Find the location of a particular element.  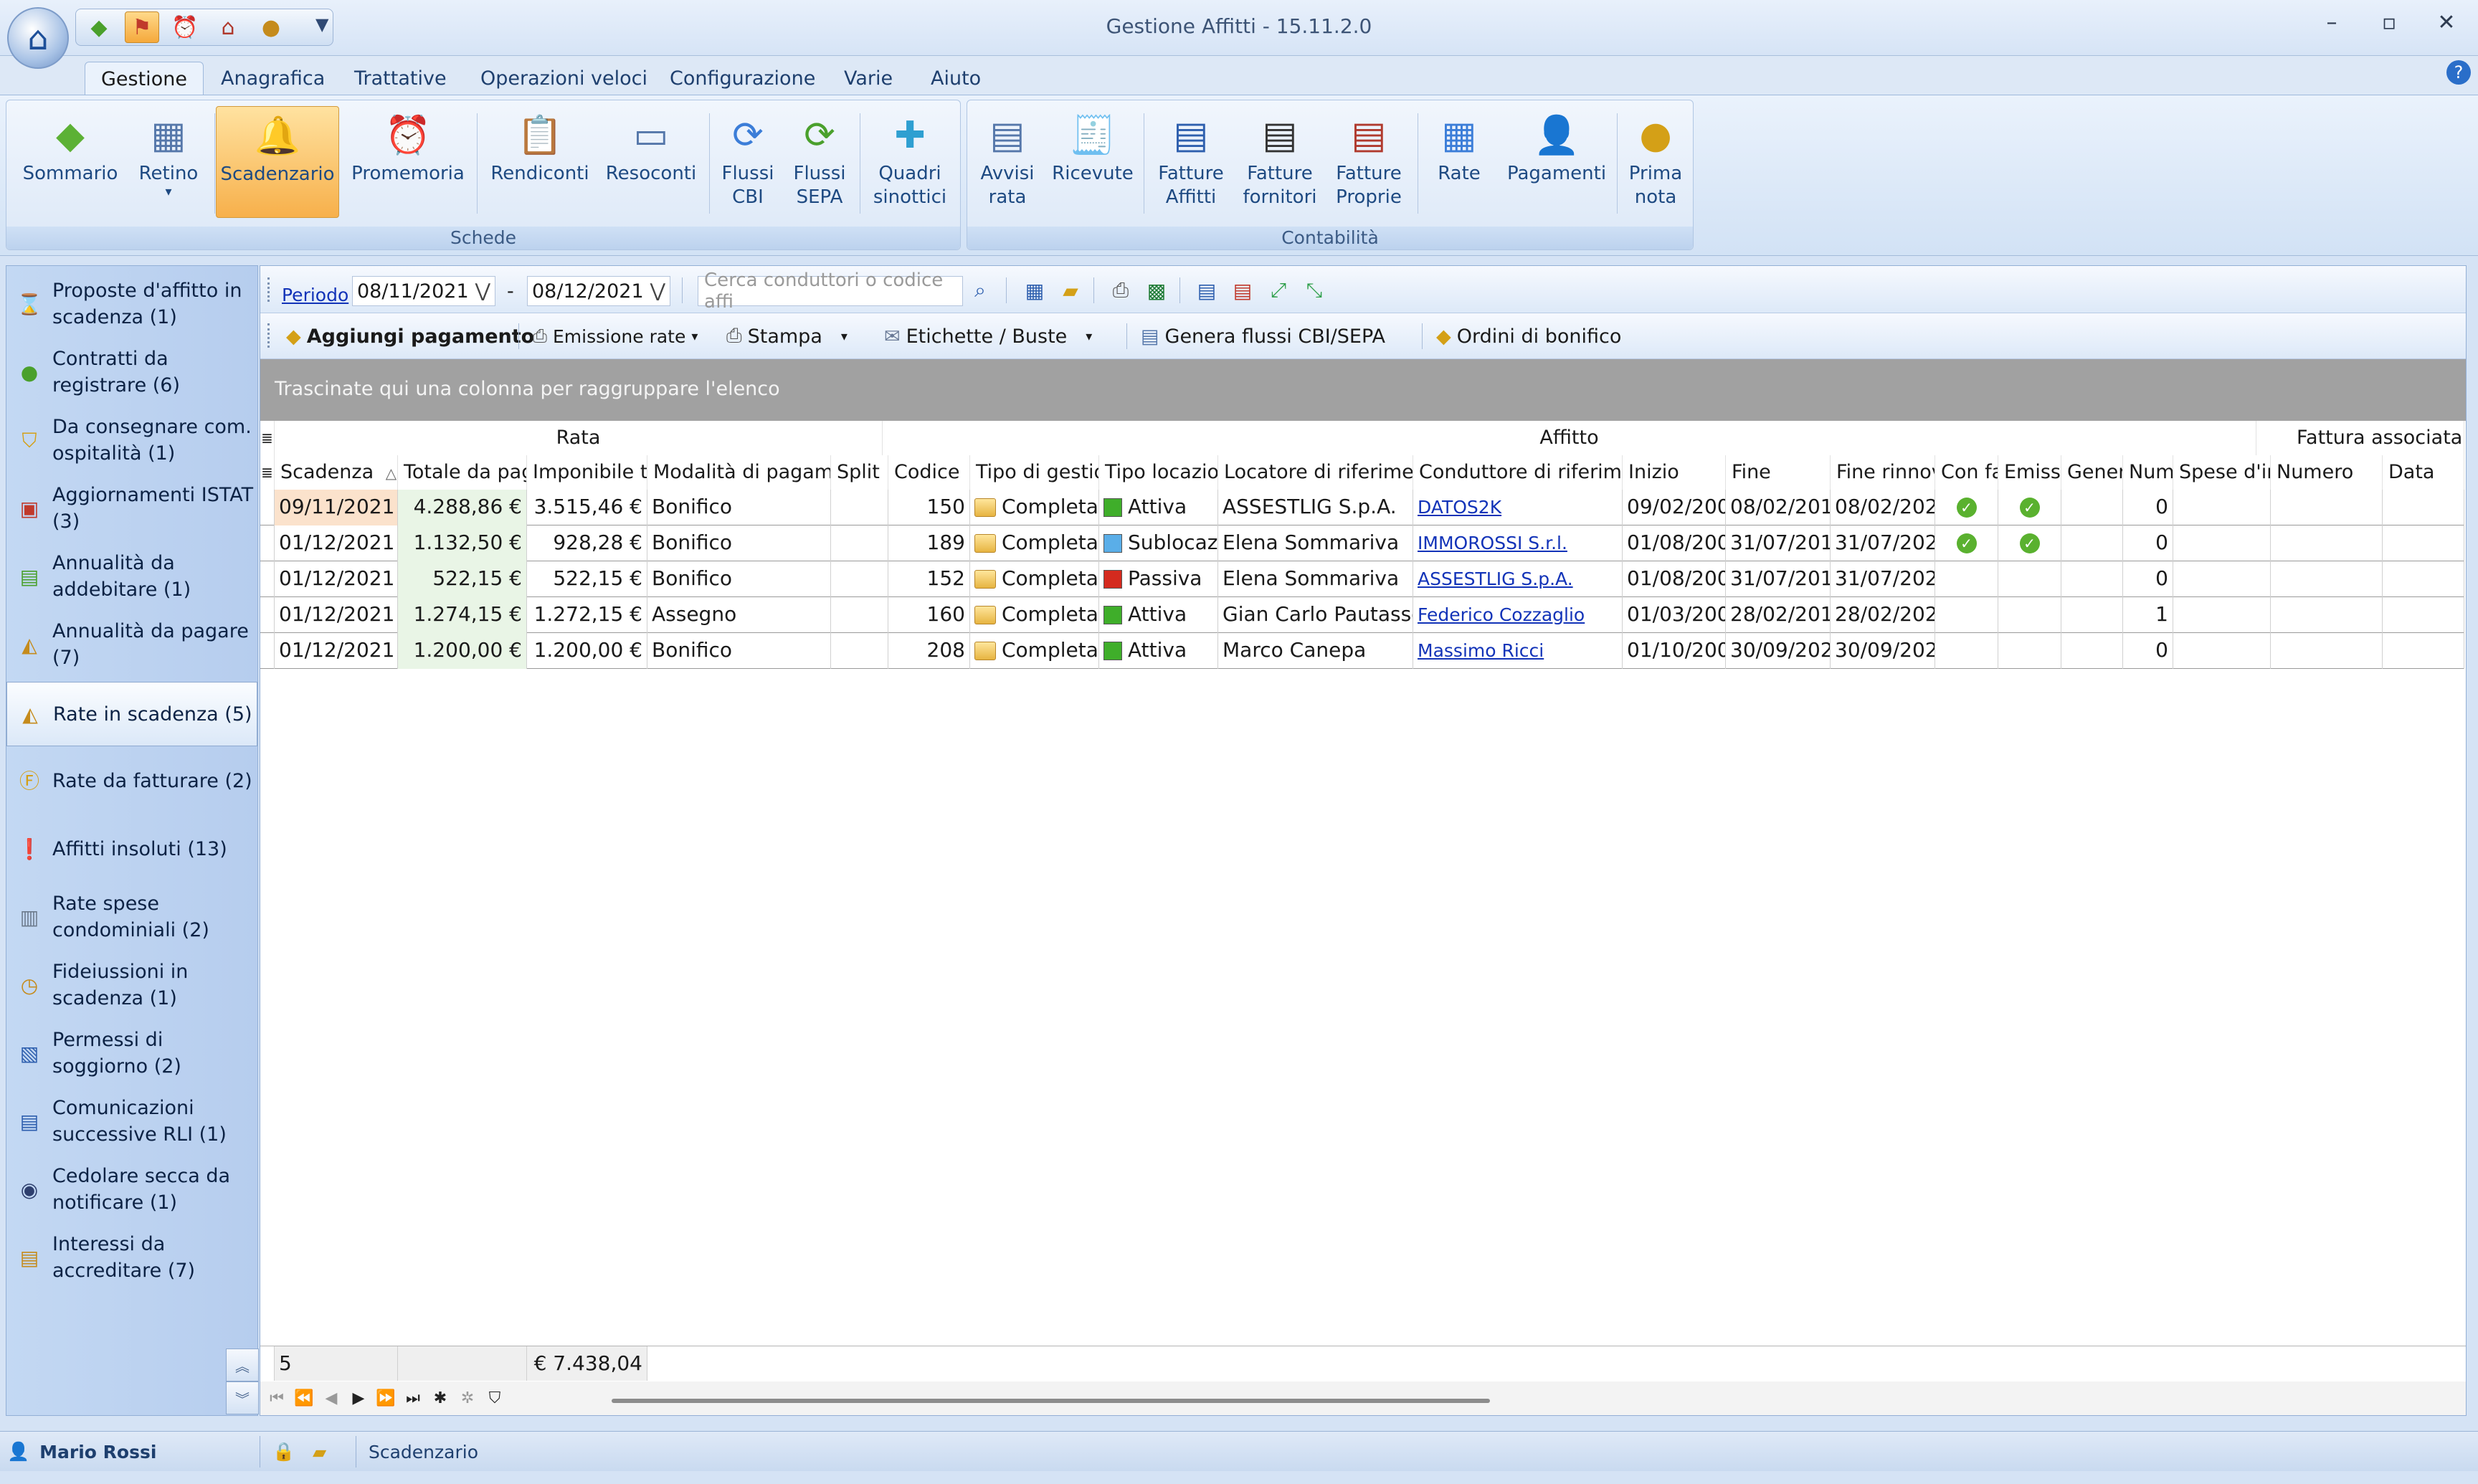

cell-numero-avvisi: 0 is located at coordinates (2148, 579).